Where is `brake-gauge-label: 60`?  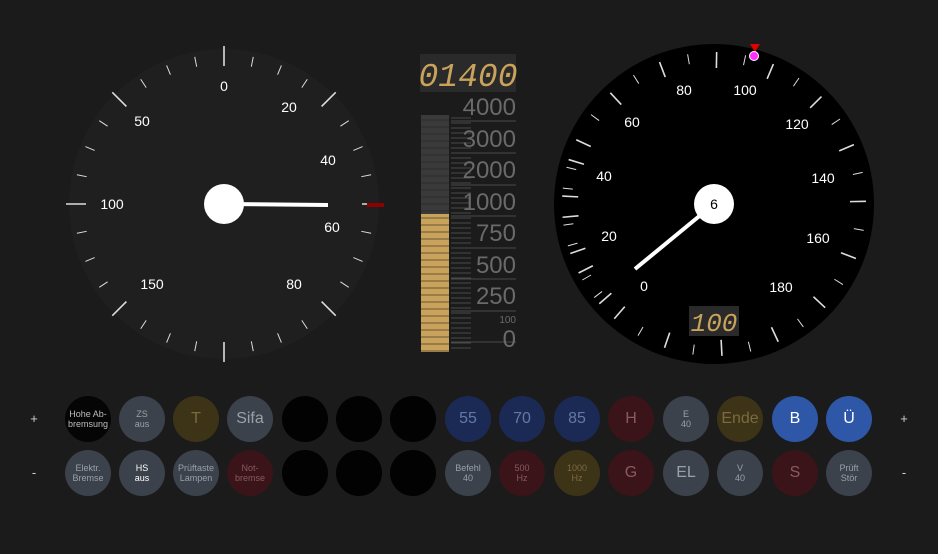 brake-gauge-label: 60 is located at coordinates (332, 227).